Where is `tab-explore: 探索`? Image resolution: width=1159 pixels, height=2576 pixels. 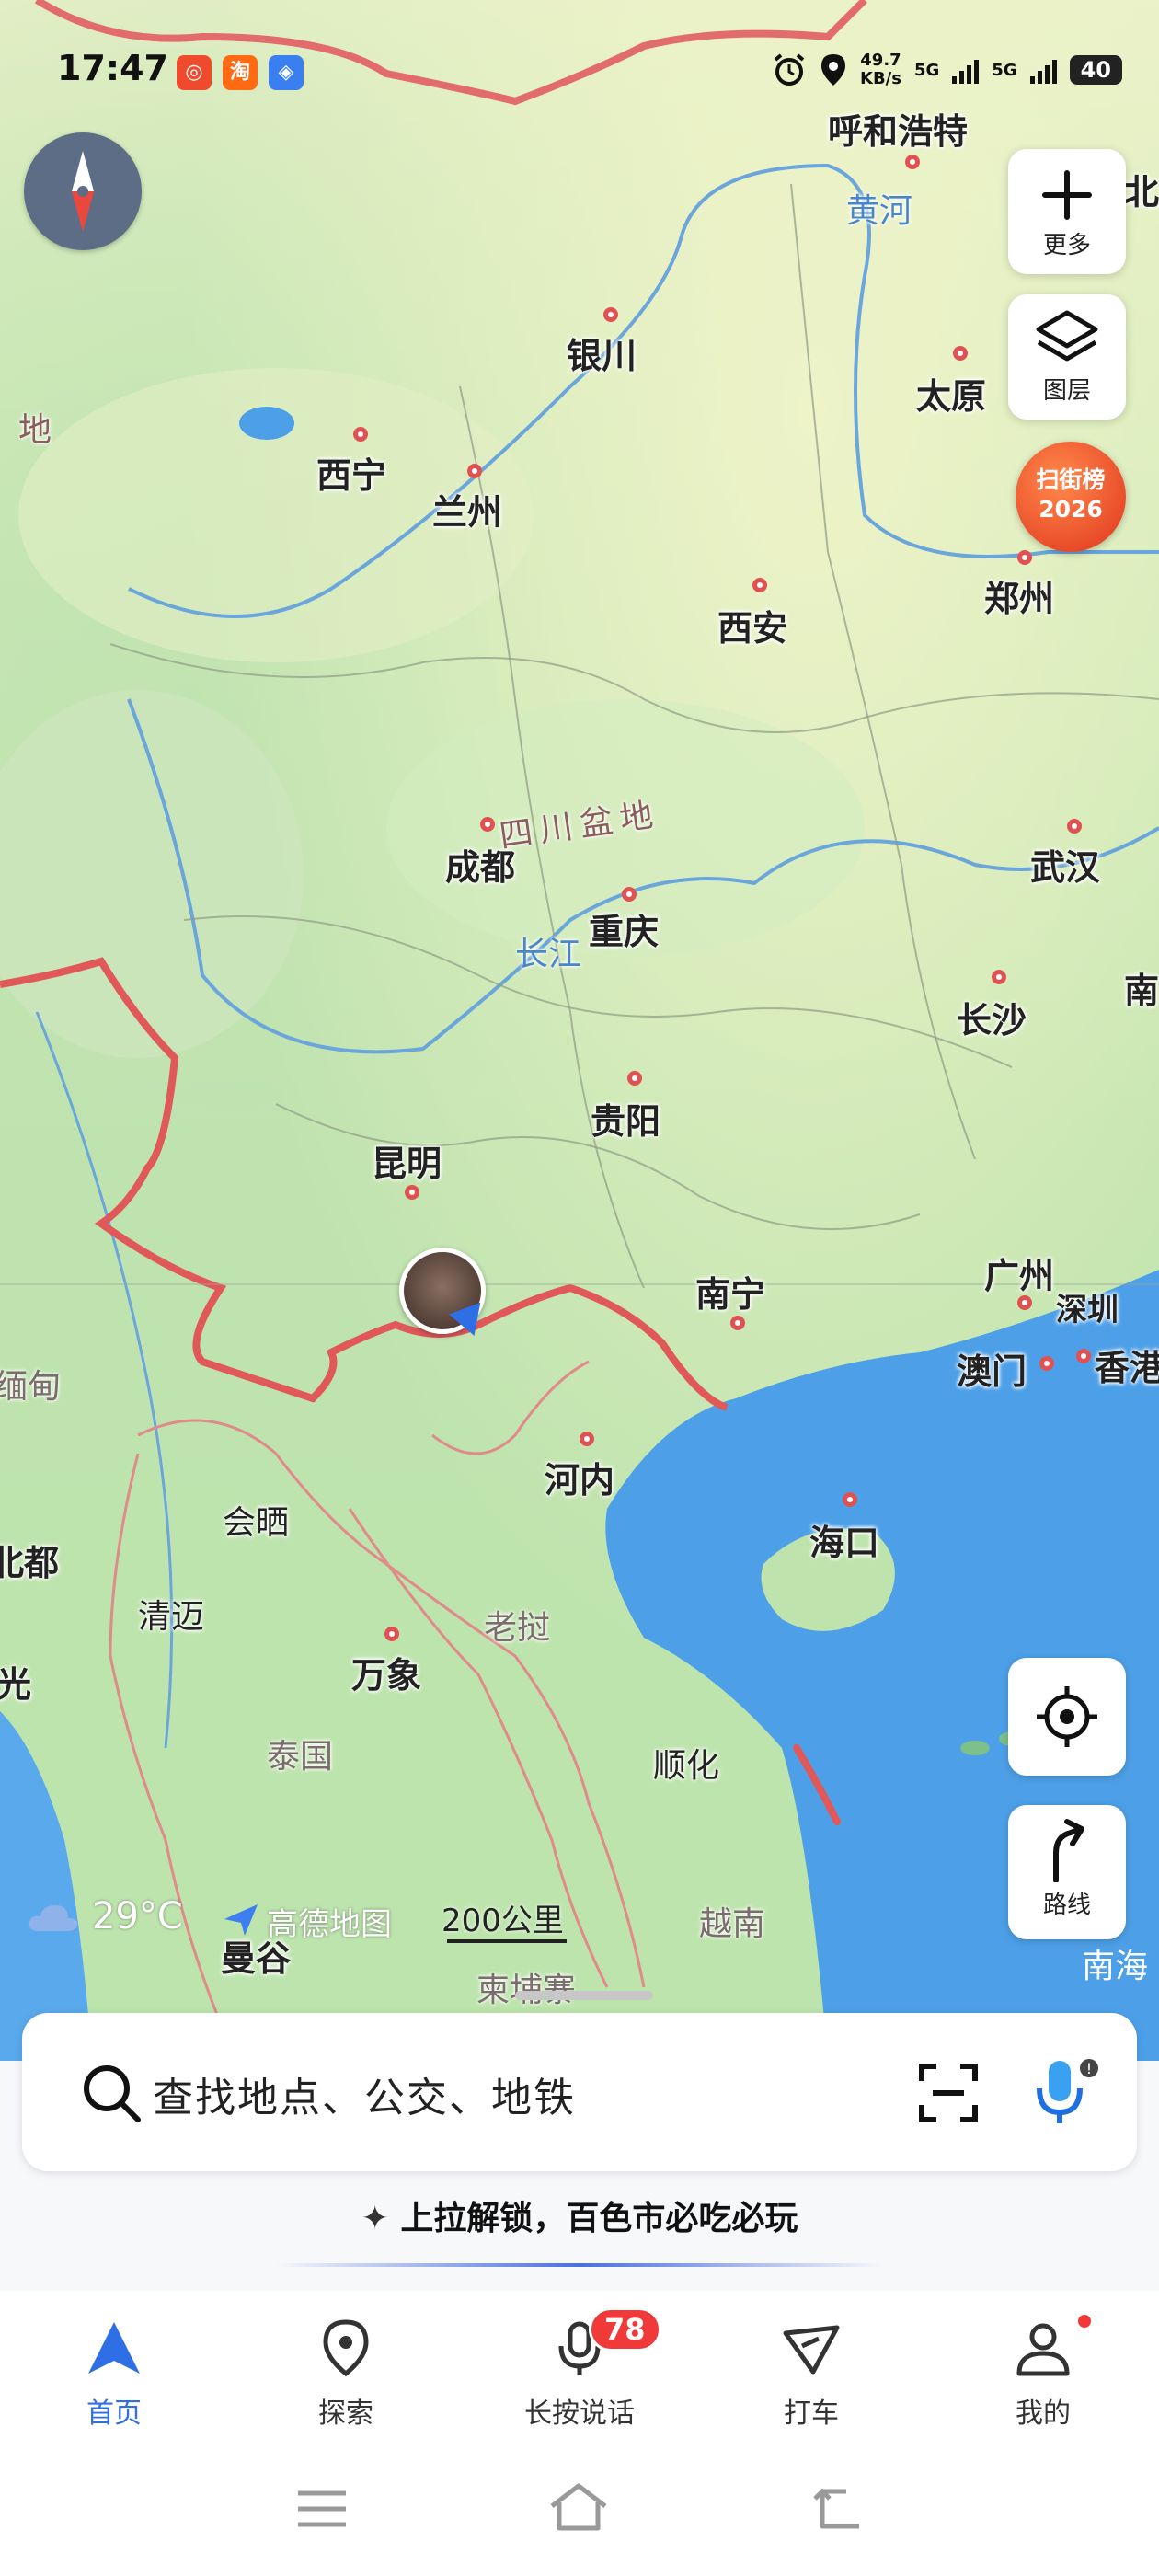 tab-explore: 探索 is located at coordinates (346, 2374).